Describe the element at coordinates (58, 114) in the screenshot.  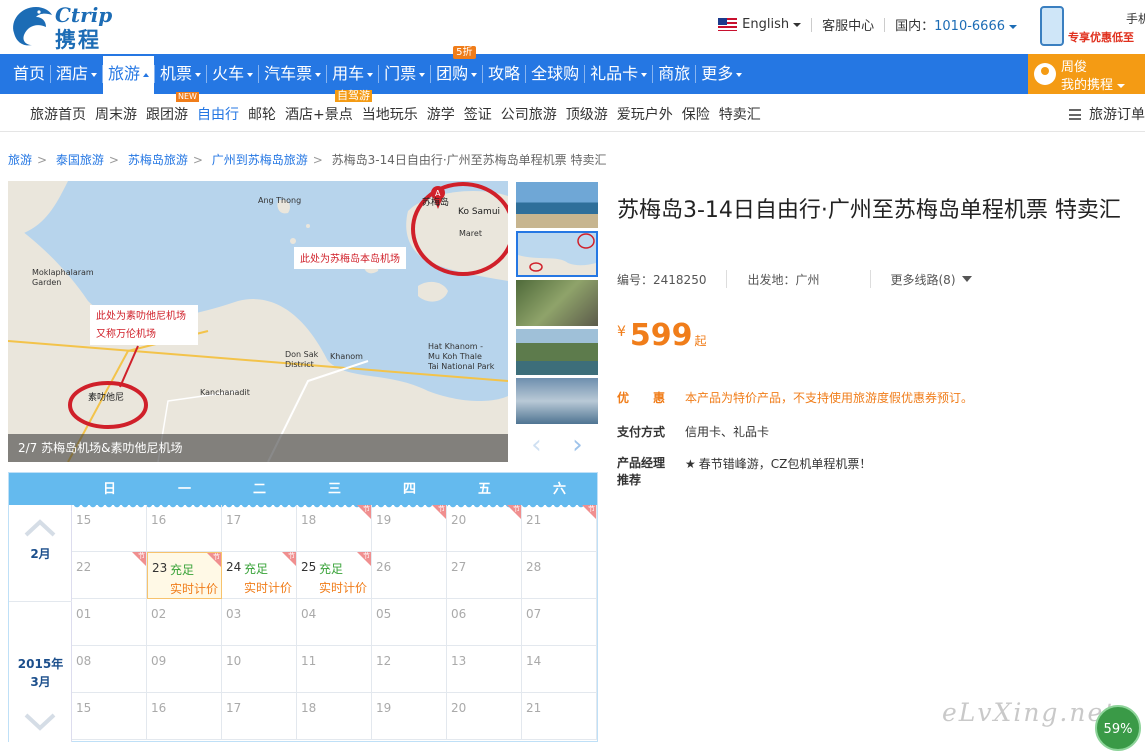
I see `subnav-item: 旅游首页` at that location.